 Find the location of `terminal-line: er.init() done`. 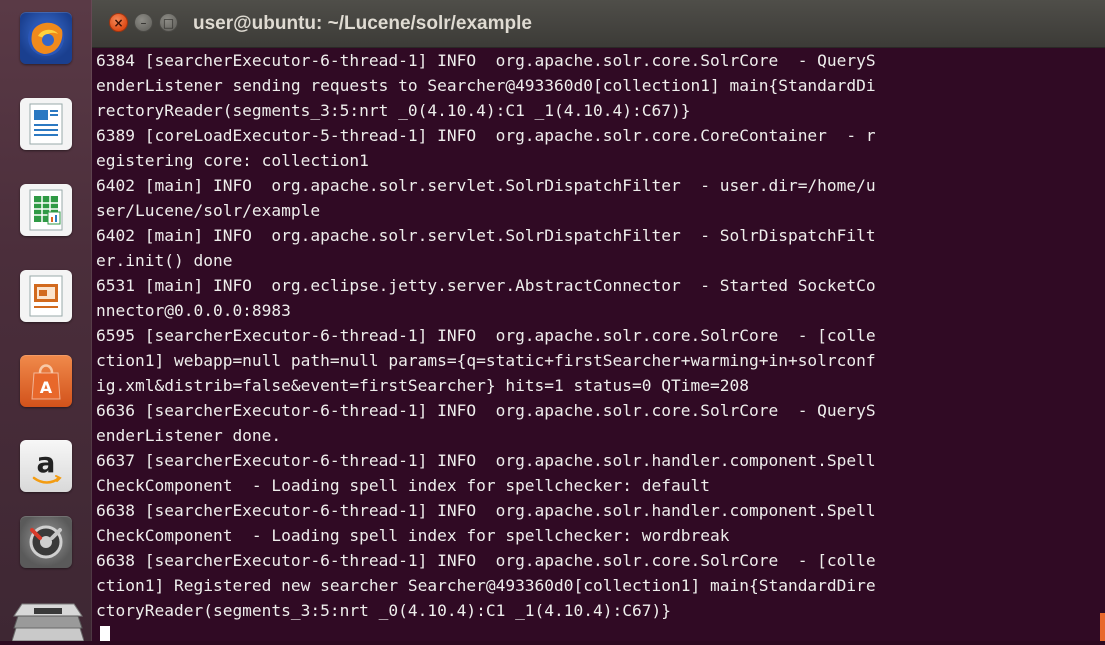

terminal-line: er.init() done is located at coordinates (164, 260).